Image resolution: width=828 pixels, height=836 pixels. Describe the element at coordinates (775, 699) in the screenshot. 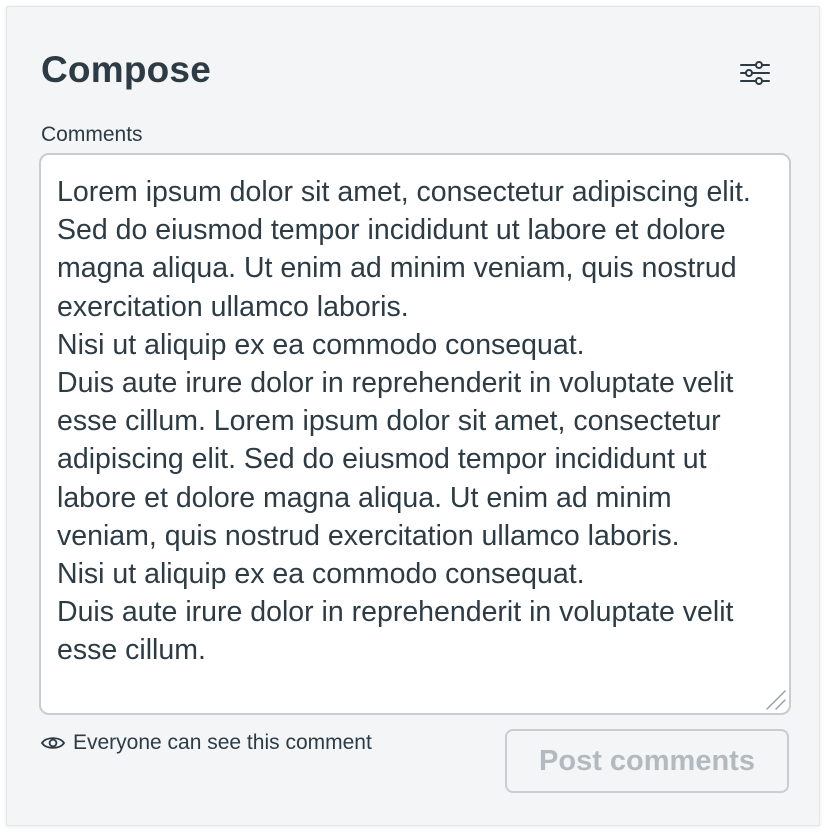

I see `resize-handle-icon` at that location.